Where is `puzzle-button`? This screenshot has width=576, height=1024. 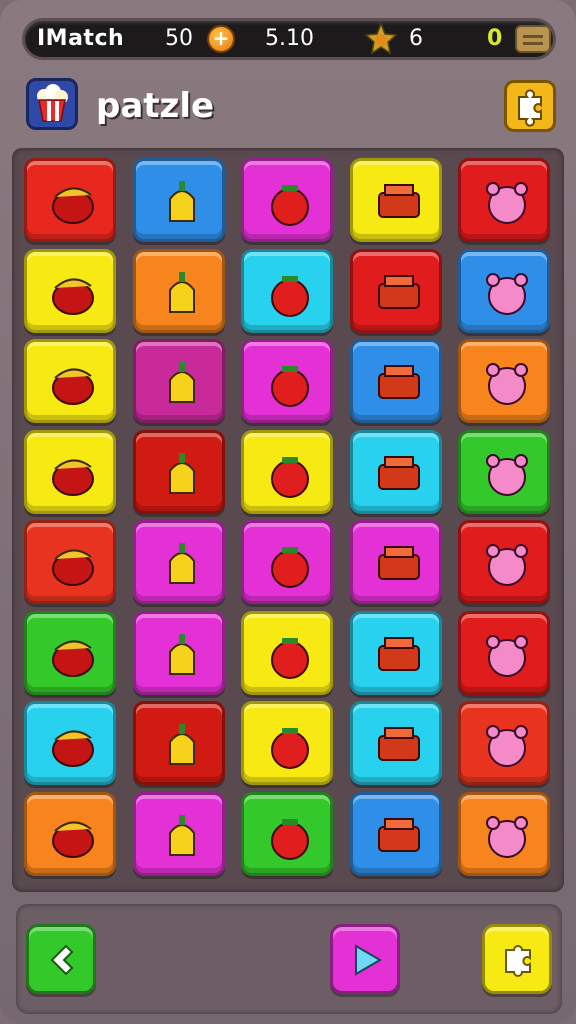 puzzle-button is located at coordinates (517, 959).